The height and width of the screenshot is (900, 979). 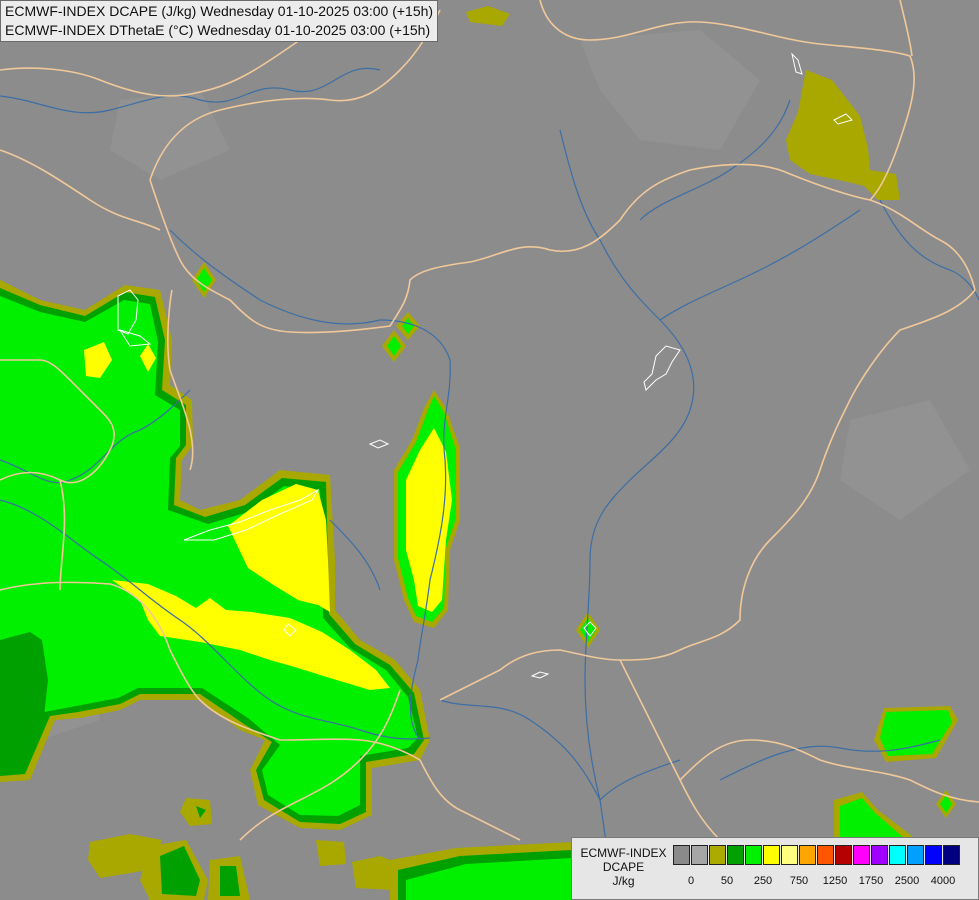 I want to click on legend-tick-label: 750, so click(x=799, y=881).